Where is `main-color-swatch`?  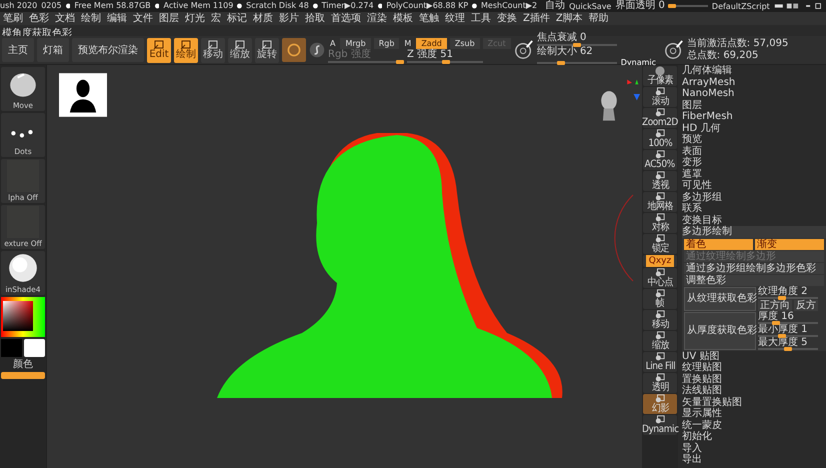
main-color-swatch is located at coordinates (11, 348).